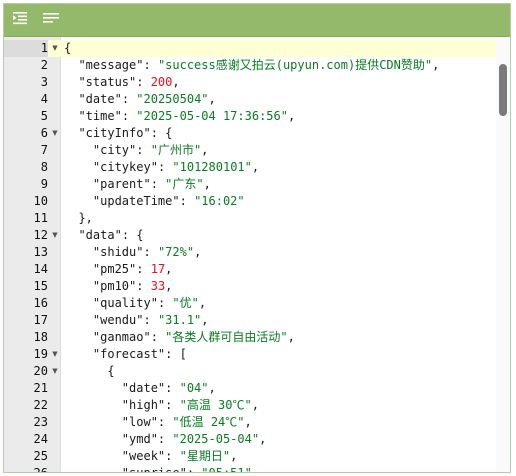 The width and height of the screenshot is (516, 476). Describe the element at coordinates (121, 337) in the screenshot. I see `json-key: "ganmao"` at that location.